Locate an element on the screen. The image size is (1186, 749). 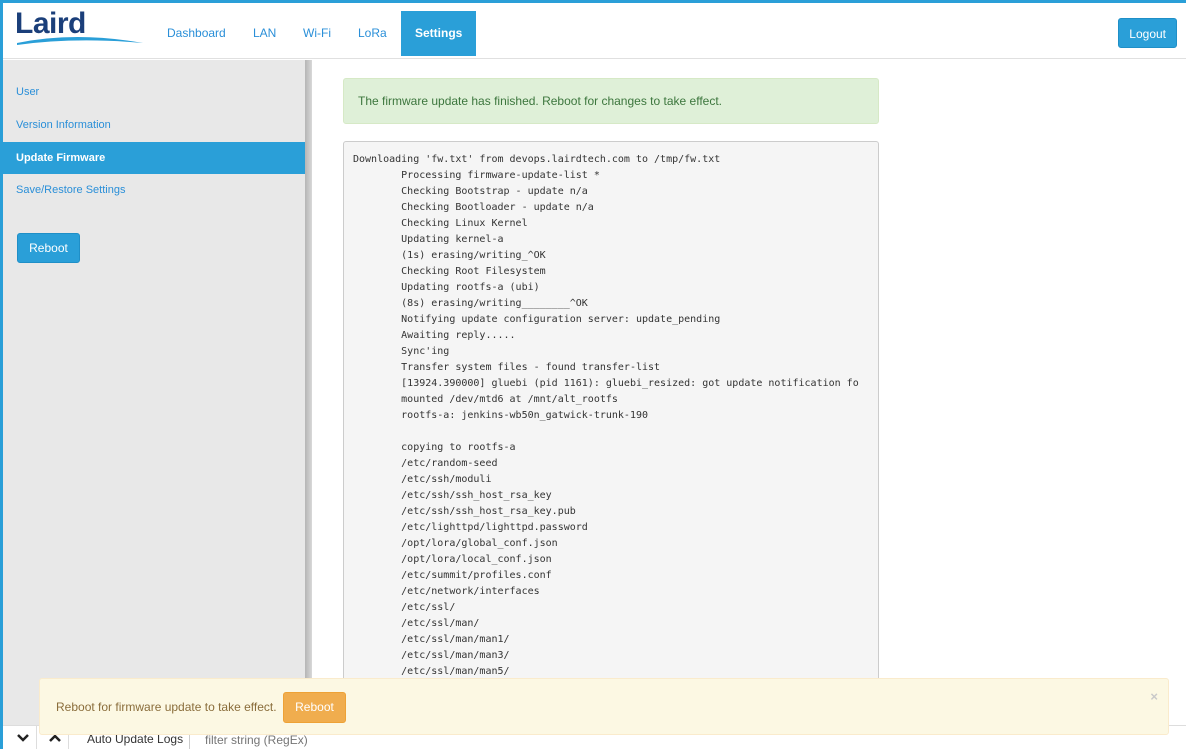
sidebar-item-save-restore-settings: Save/Restore Settings is located at coordinates (154, 190).